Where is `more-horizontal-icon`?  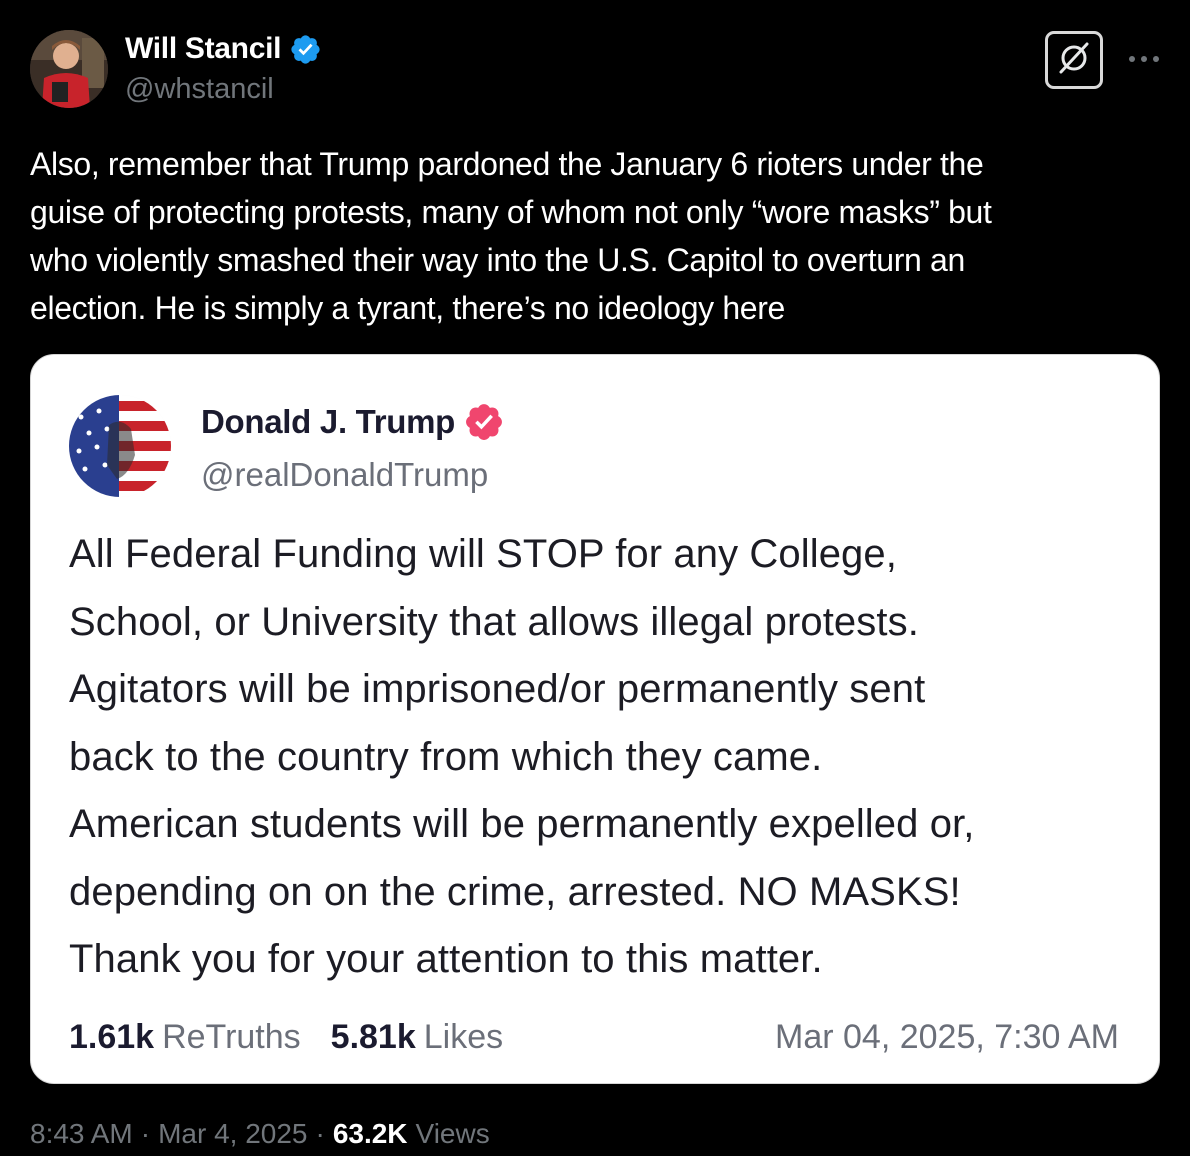
more-horizontal-icon is located at coordinates (1144, 60).